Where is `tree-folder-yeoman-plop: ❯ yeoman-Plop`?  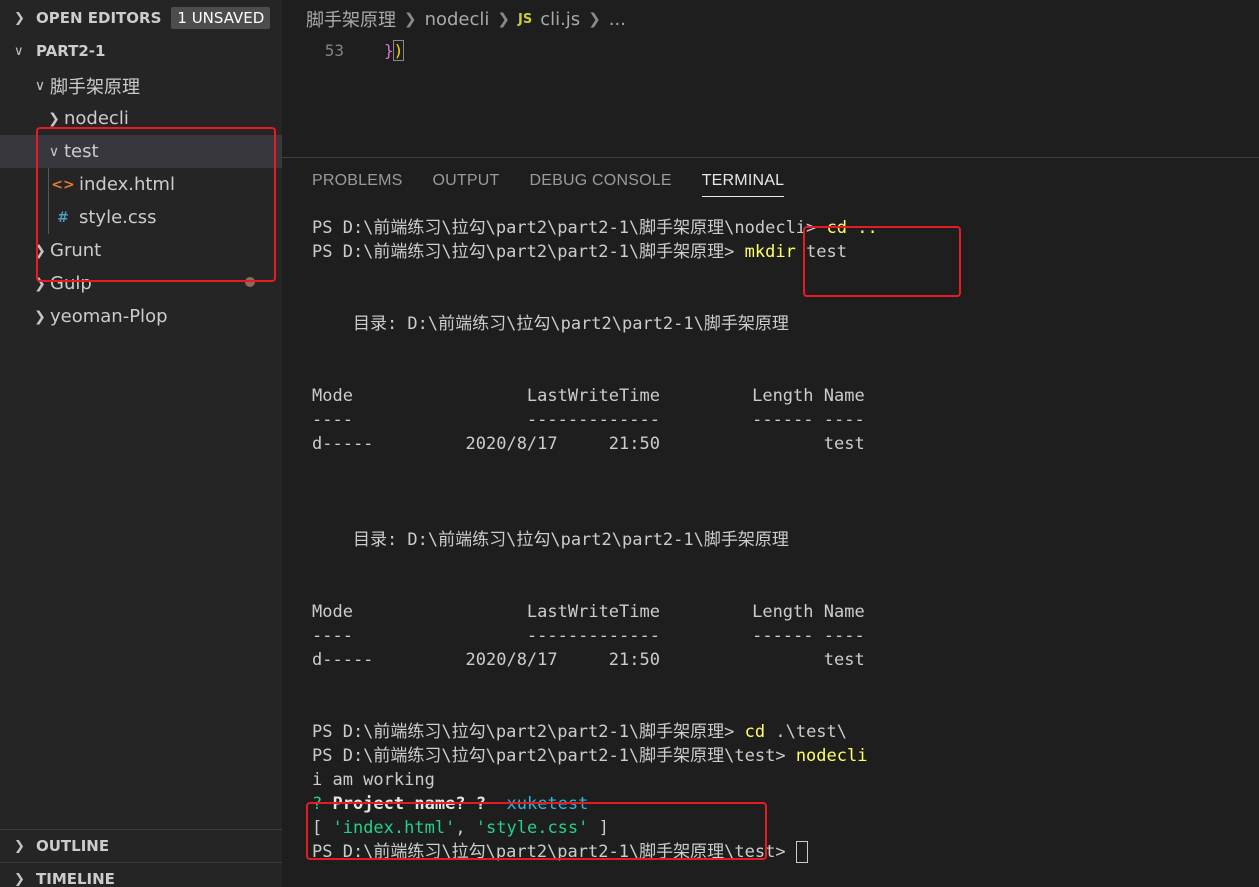
tree-folder-yeoman-plop: ❯ yeoman-Plop is located at coordinates (141, 316).